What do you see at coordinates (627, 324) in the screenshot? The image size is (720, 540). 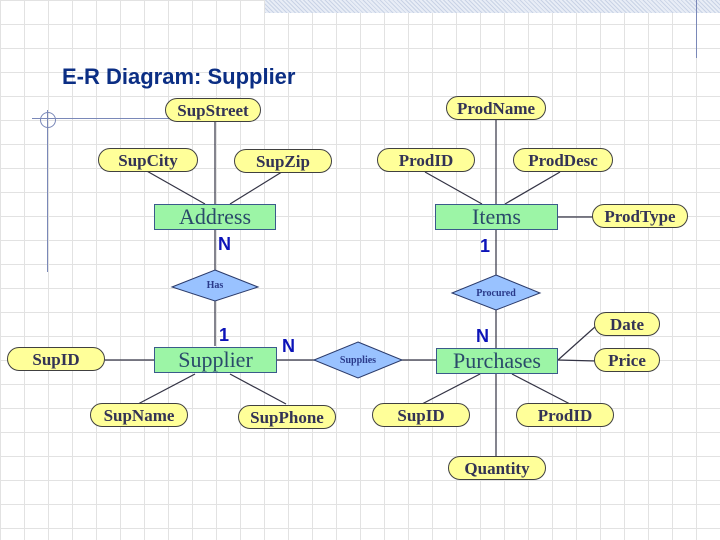 I see `attribute-date: Date` at bounding box center [627, 324].